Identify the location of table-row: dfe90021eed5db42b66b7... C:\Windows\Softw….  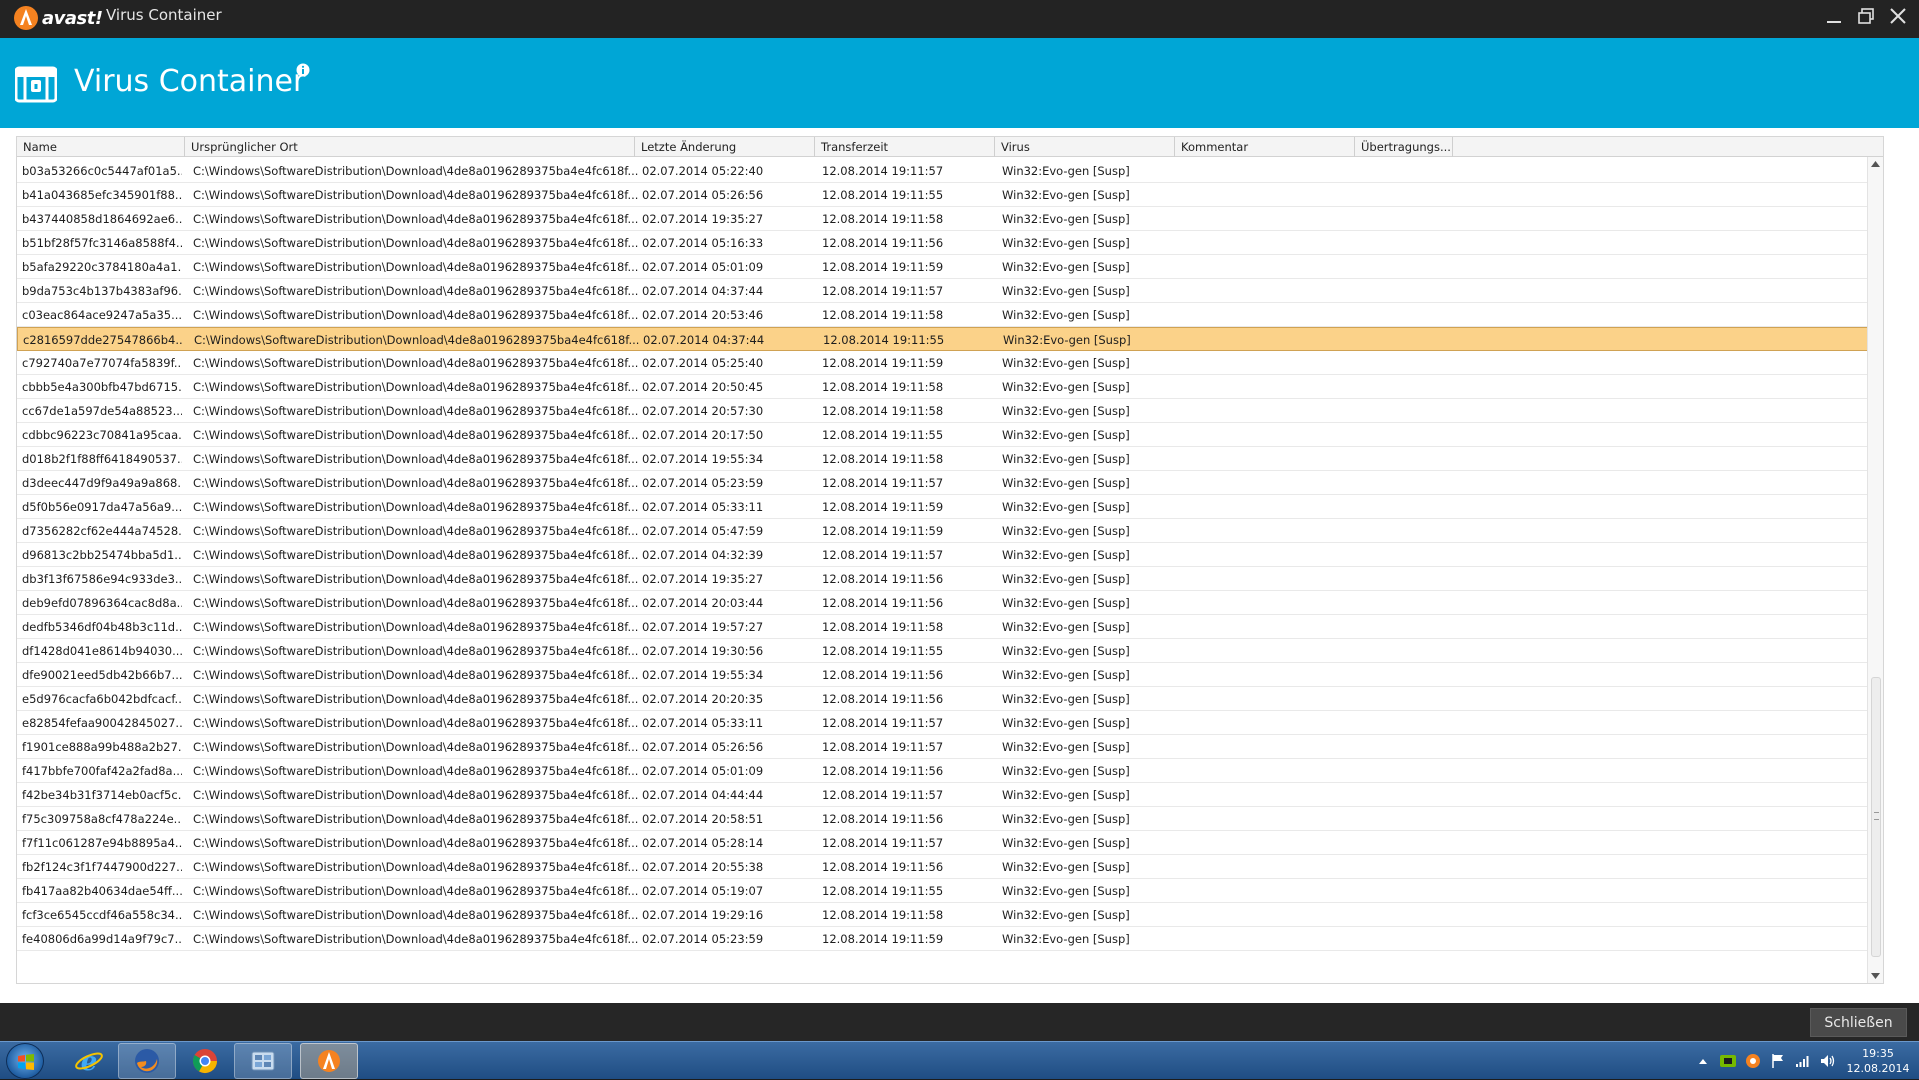
(950, 675).